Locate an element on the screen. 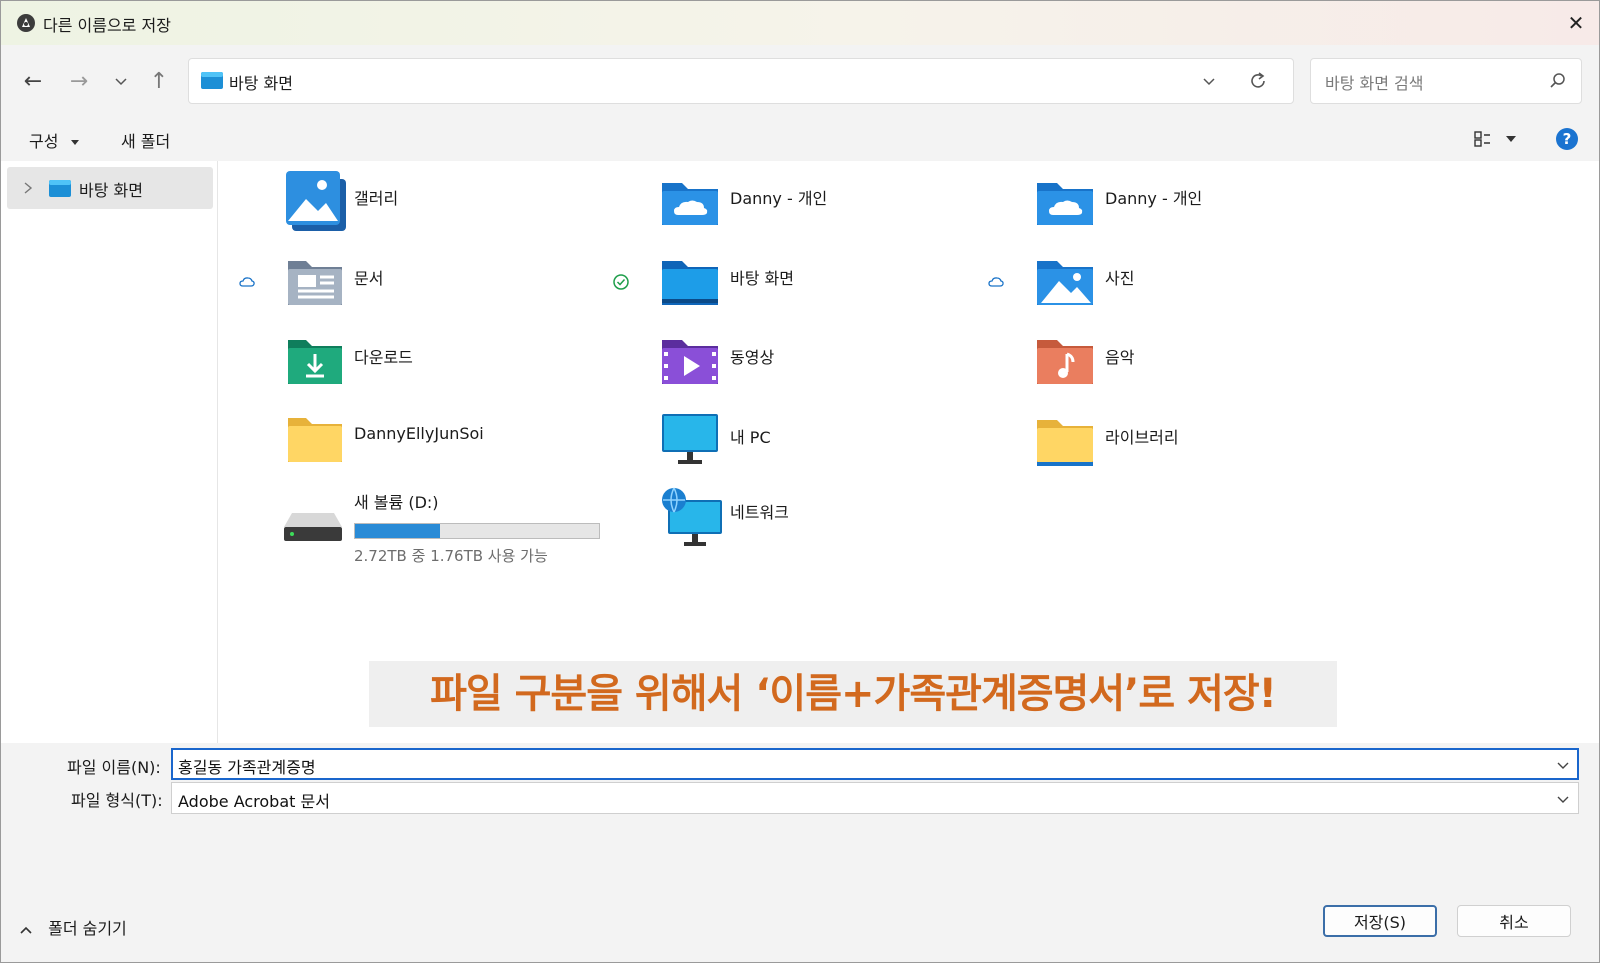  arrow-right-icon: → is located at coordinates (79, 81).